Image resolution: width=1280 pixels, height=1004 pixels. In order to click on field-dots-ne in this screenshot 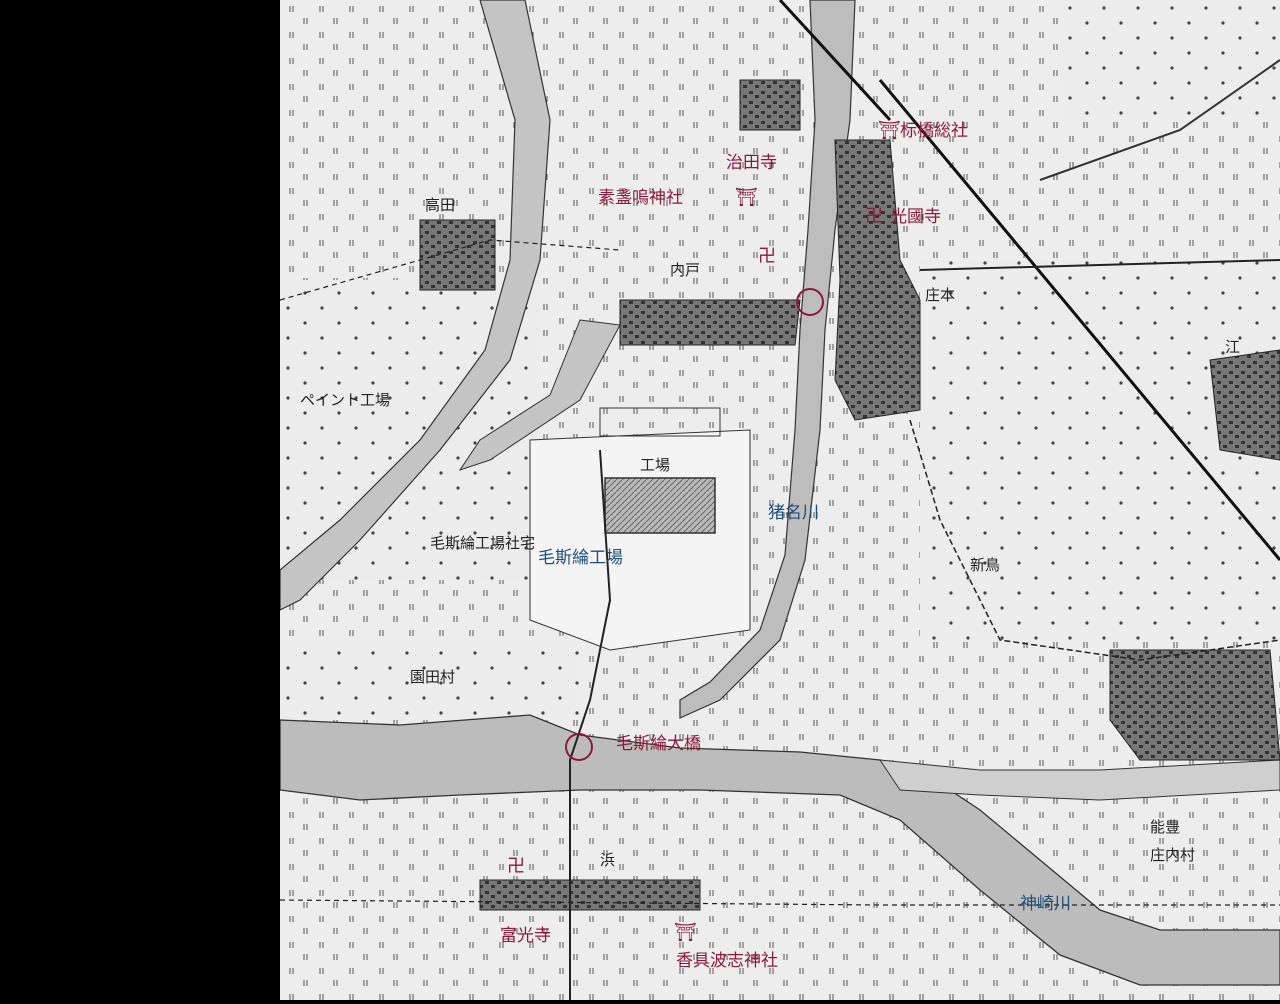, I will do `click(1170, 60)`.